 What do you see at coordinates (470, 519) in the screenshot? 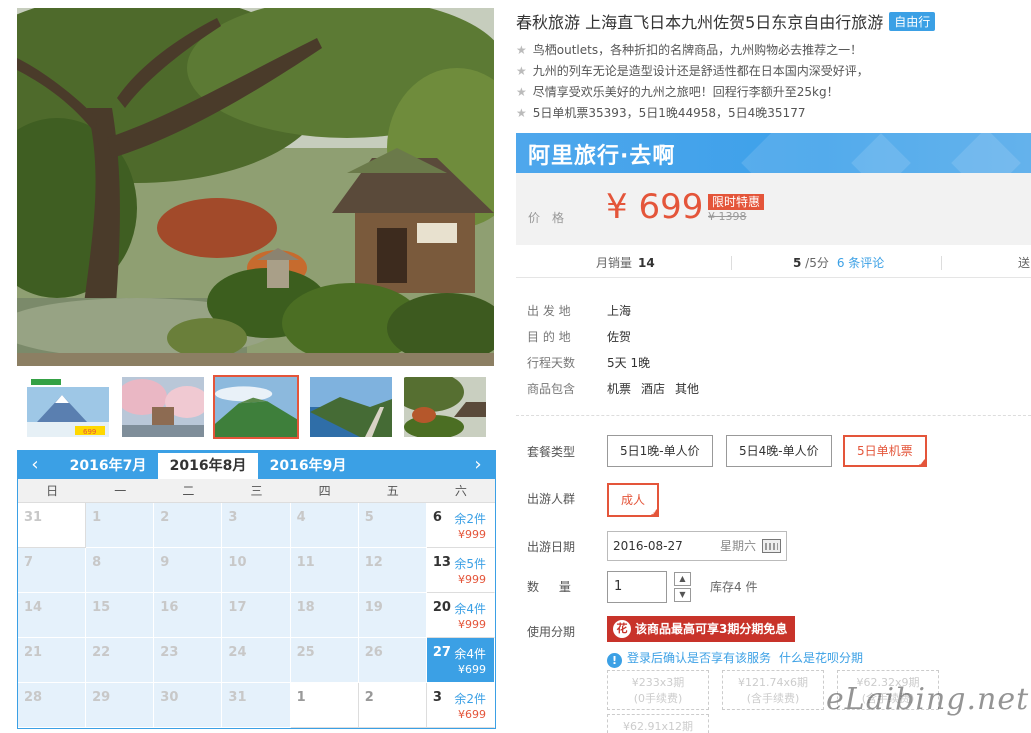
I see `calendar-day-stock: 余2件` at bounding box center [470, 519].